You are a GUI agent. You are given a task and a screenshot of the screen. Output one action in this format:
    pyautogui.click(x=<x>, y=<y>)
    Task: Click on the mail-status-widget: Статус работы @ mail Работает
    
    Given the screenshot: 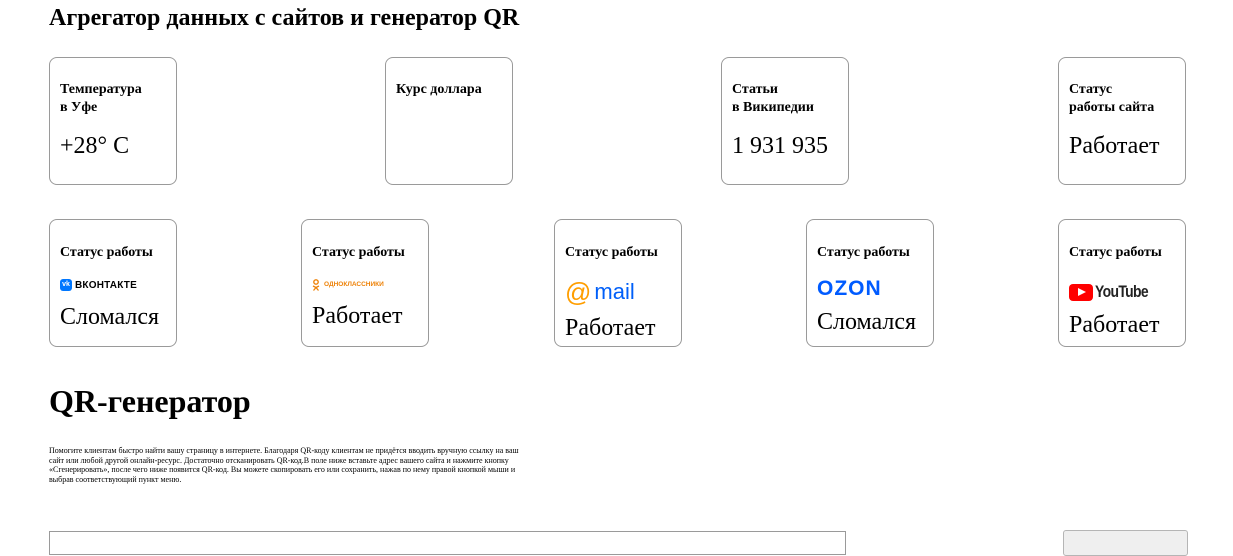 What is the action you would take?
    pyautogui.click(x=618, y=283)
    